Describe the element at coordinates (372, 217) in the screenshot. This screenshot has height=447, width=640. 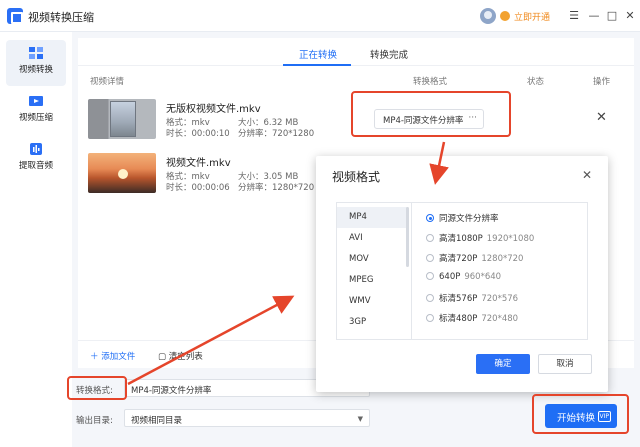
I see `format-option-mp4: MP4` at that location.